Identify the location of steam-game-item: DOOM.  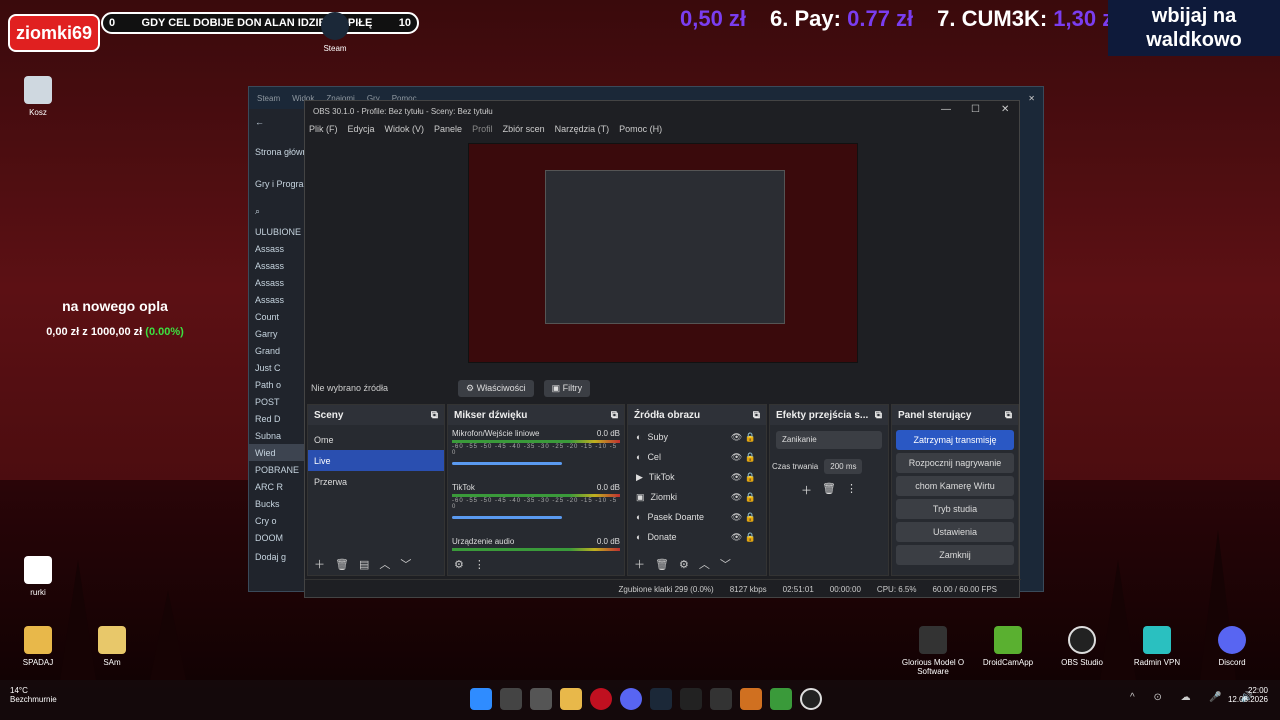
(277, 537).